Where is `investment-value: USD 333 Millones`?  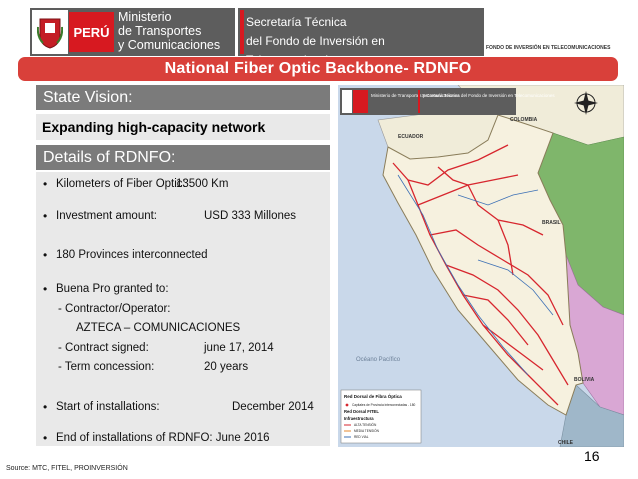
investment-value: USD 333 Millones is located at coordinates (250, 216).